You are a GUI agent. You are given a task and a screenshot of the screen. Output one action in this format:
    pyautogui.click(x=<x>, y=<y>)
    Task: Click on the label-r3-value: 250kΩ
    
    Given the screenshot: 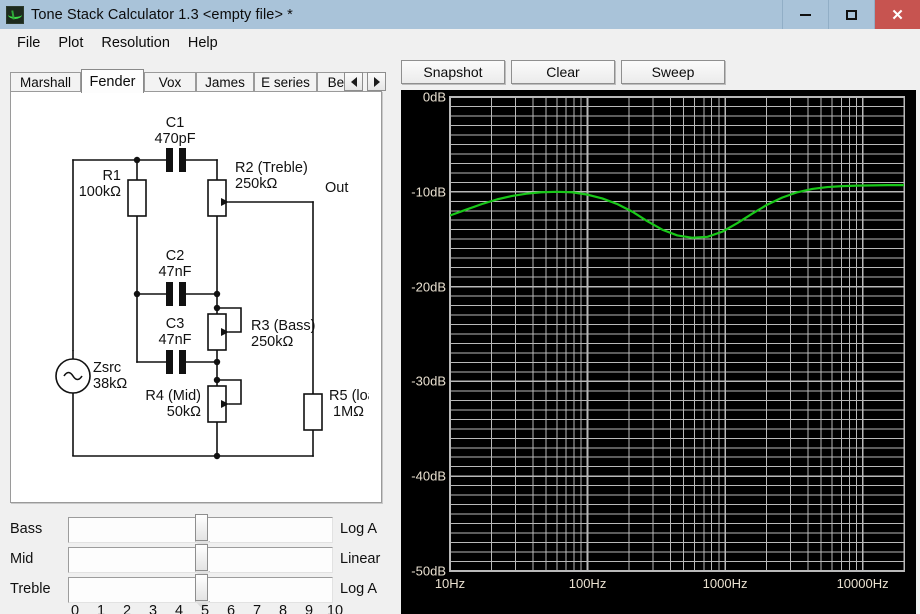 What is the action you would take?
    pyautogui.click(x=272, y=342)
    